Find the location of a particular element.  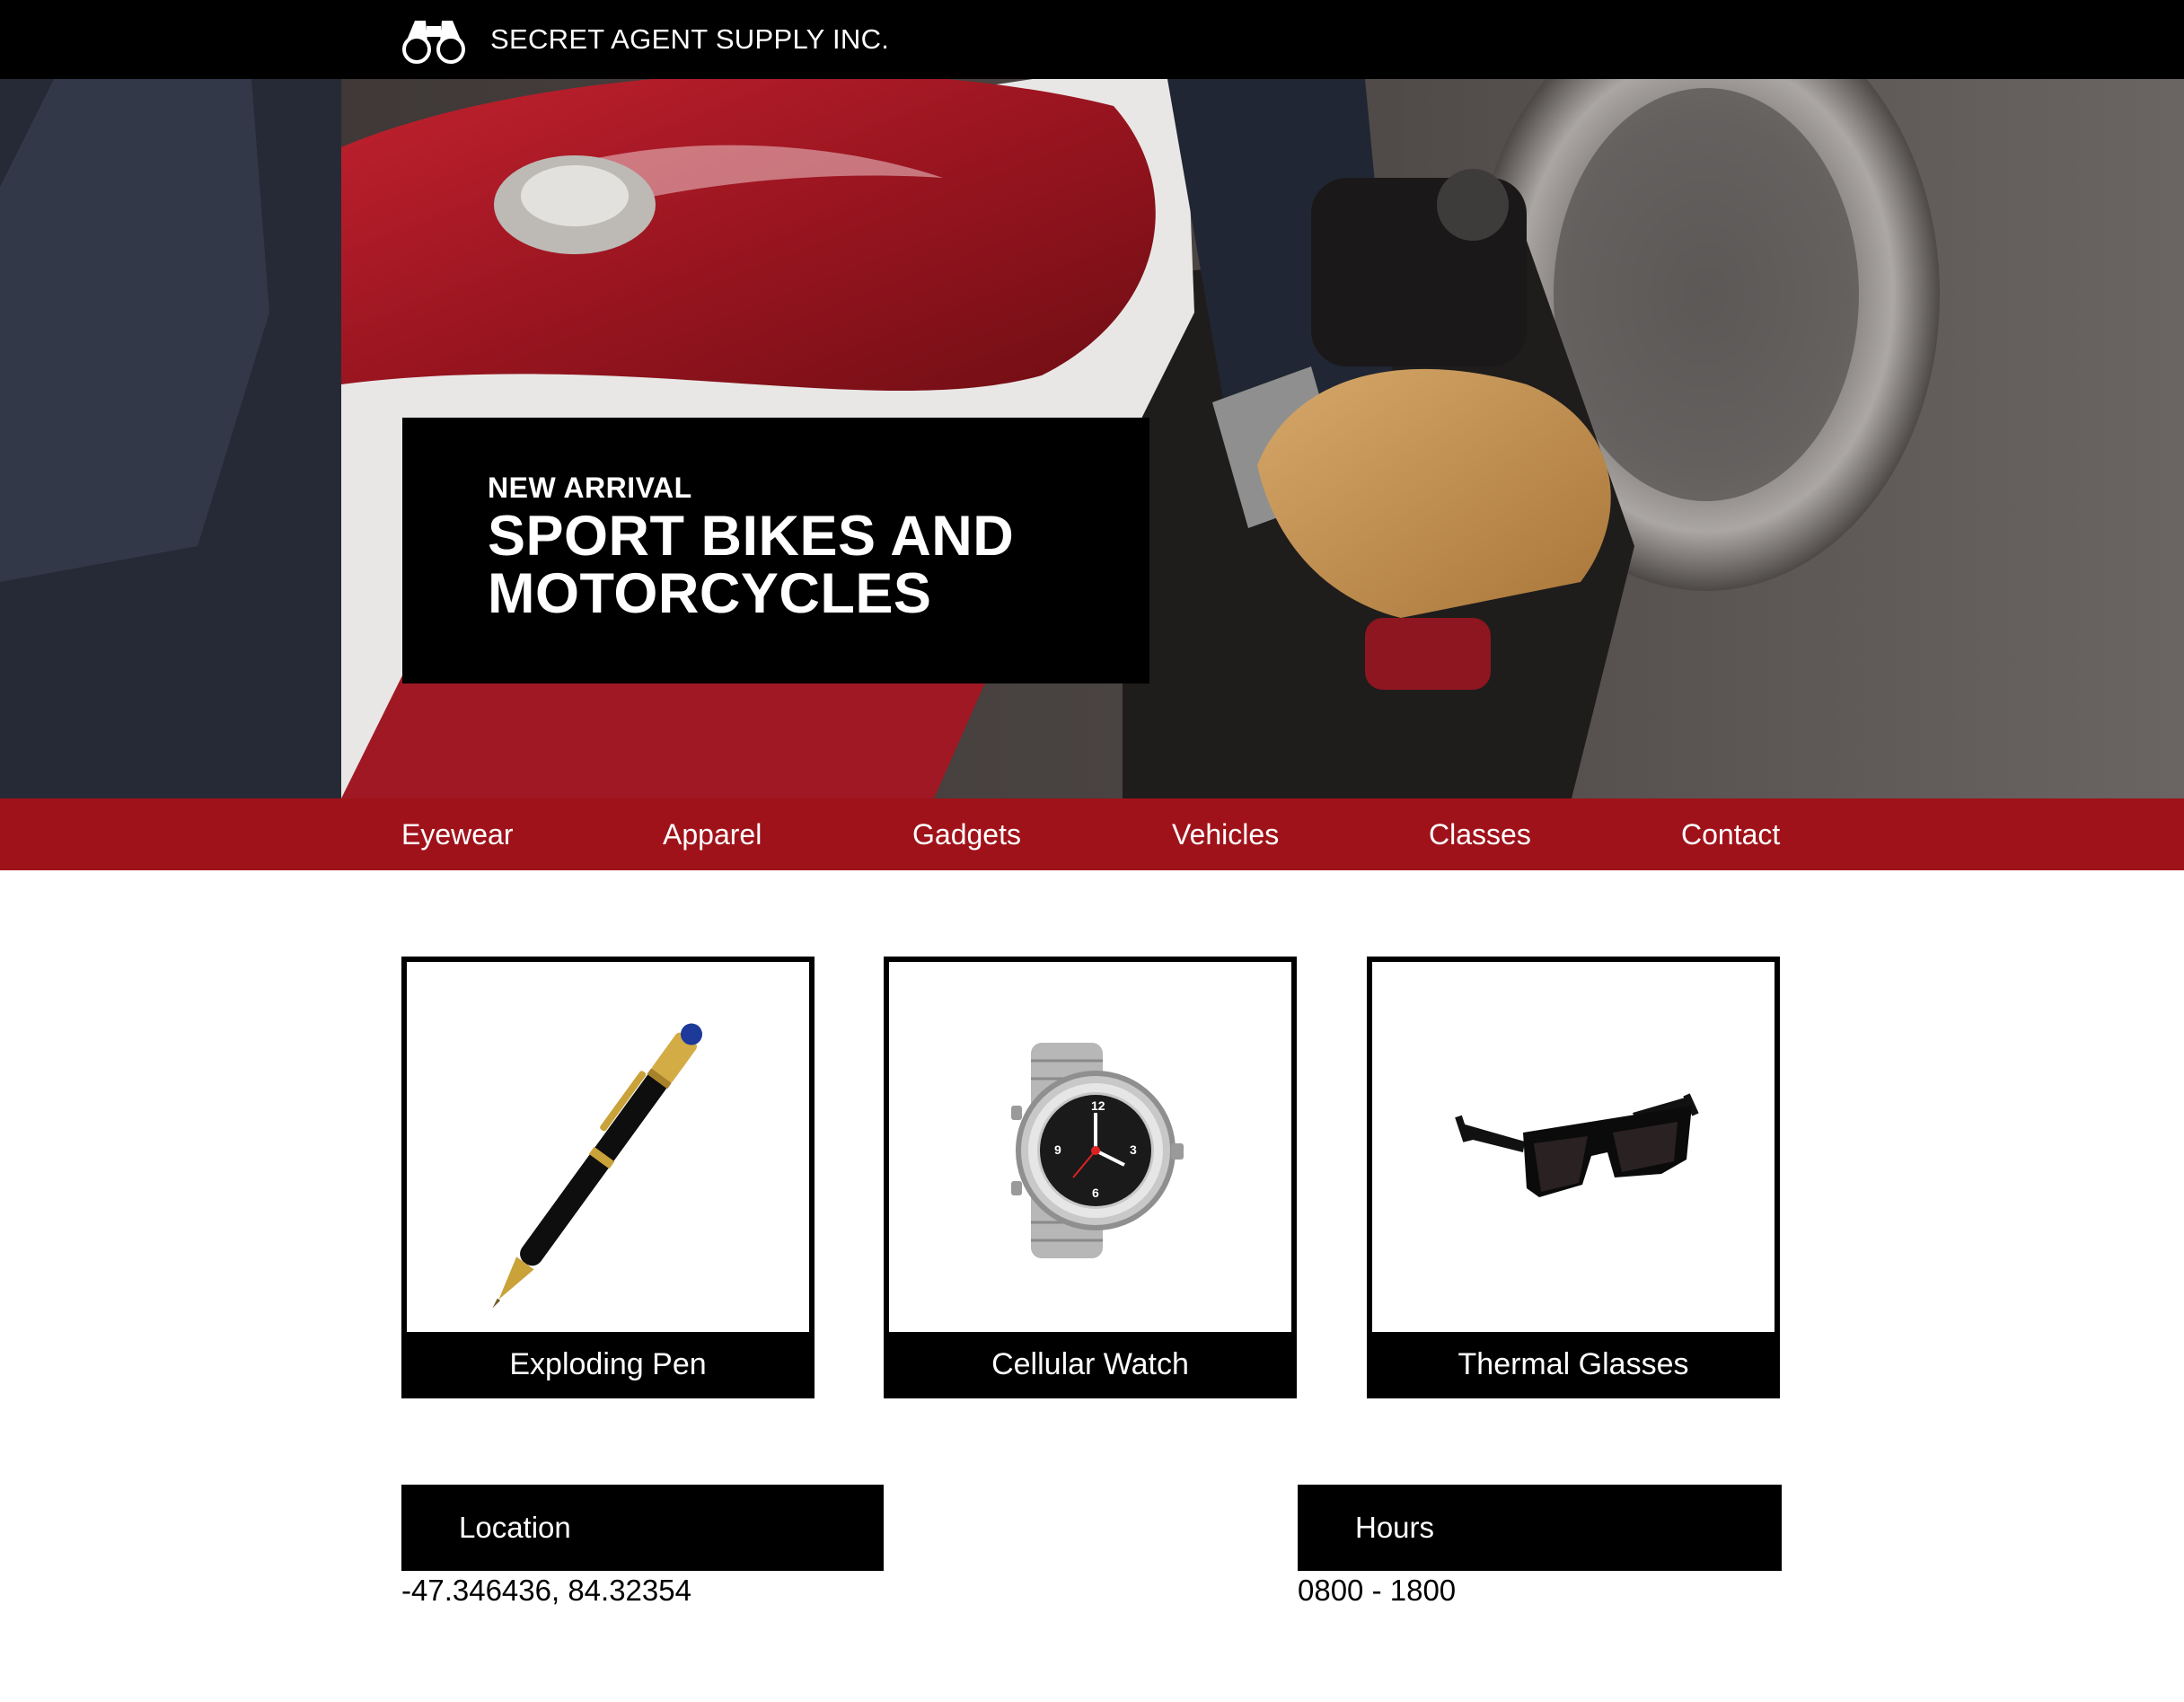

hours-heading: Hours is located at coordinates (1540, 1528).